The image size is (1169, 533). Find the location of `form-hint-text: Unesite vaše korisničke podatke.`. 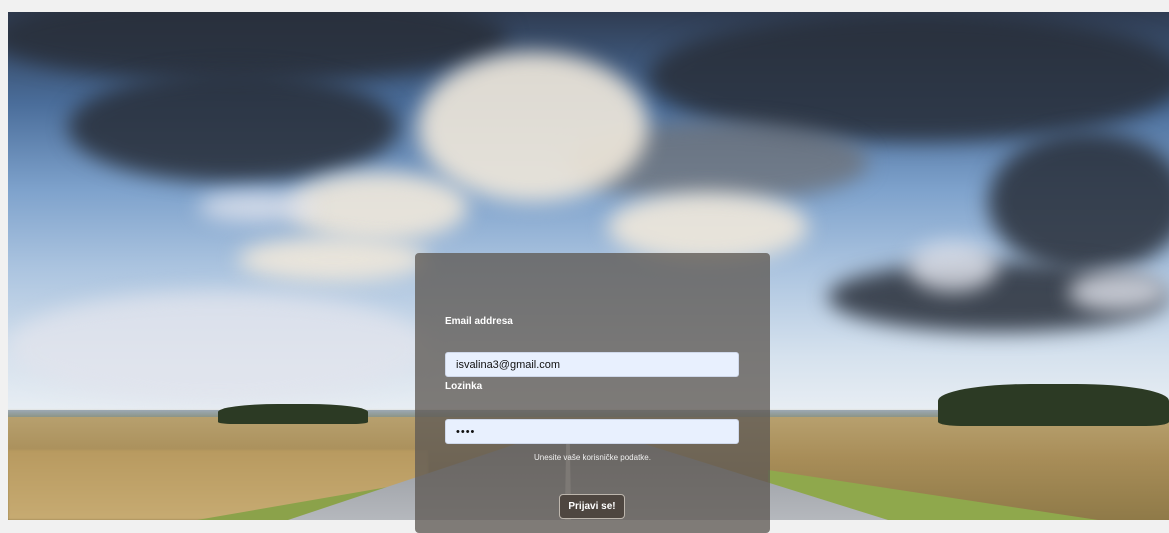

form-hint-text: Unesite vaše korisničke podatke. is located at coordinates (592, 457).